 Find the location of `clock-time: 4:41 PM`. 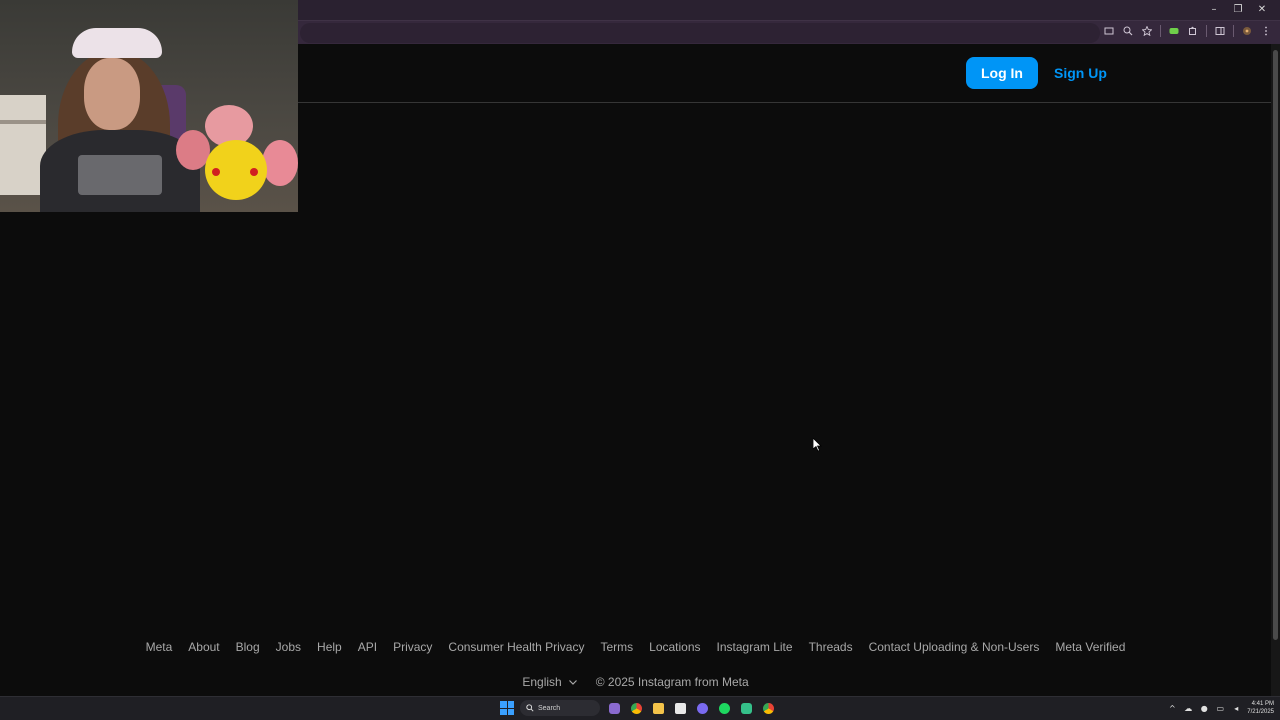

clock-time: 4:41 PM is located at coordinates (1262, 704).